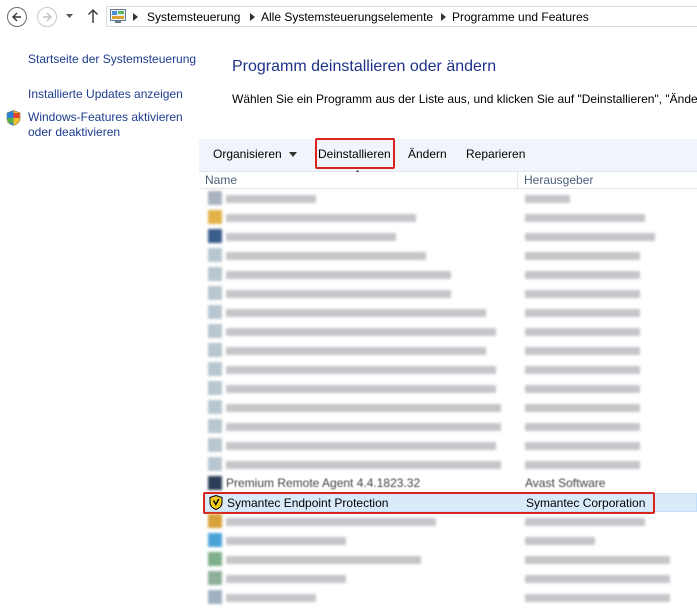  I want to click on back-arrow-icon, so click(16, 17).